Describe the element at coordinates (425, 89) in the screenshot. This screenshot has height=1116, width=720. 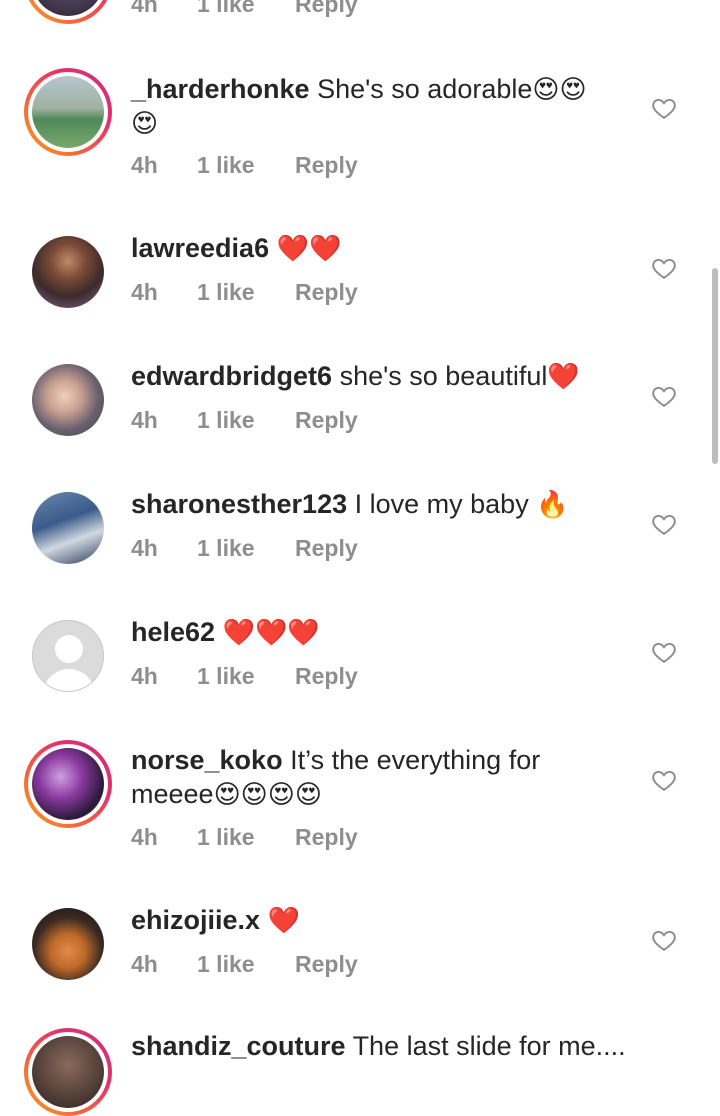
I see `comment-body: She's so adorable` at that location.